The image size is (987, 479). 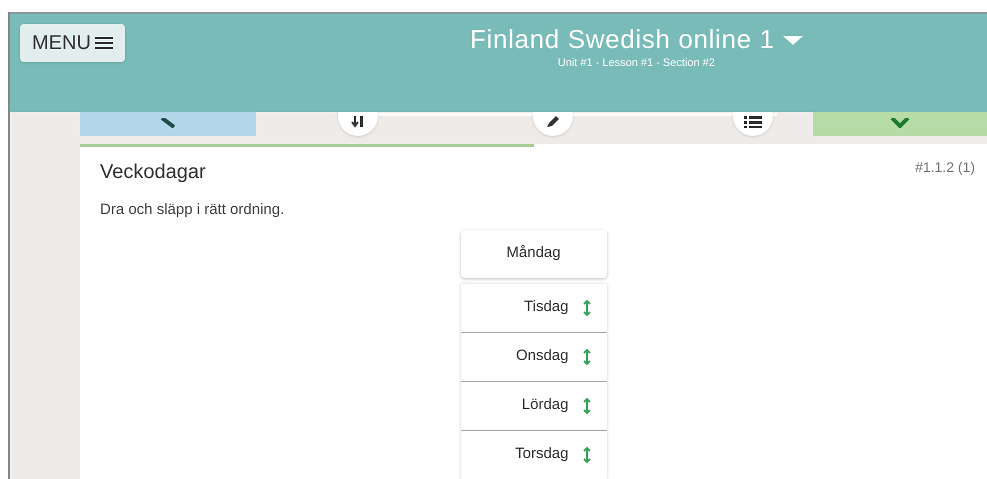 I want to click on exercise-number: #1.1.2 (1), so click(x=945, y=167).